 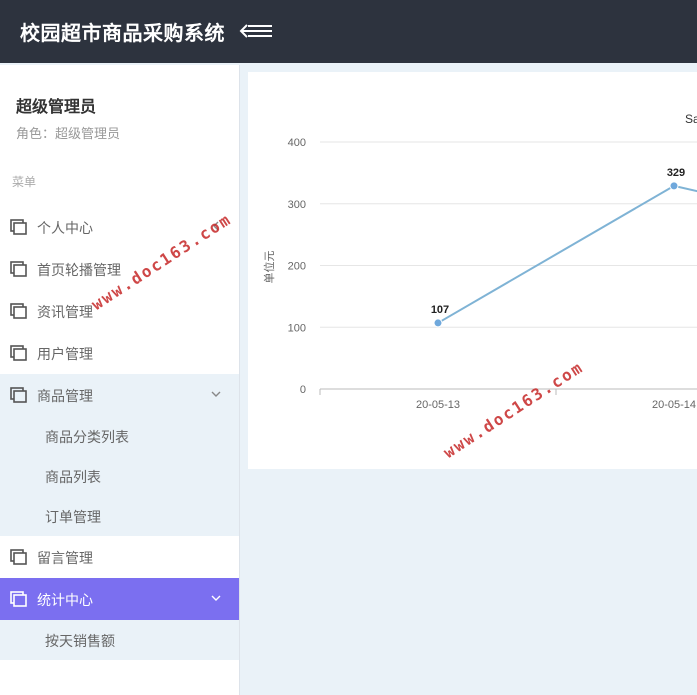 I want to click on sidebar-item-label: 留言管理, so click(x=65, y=559).